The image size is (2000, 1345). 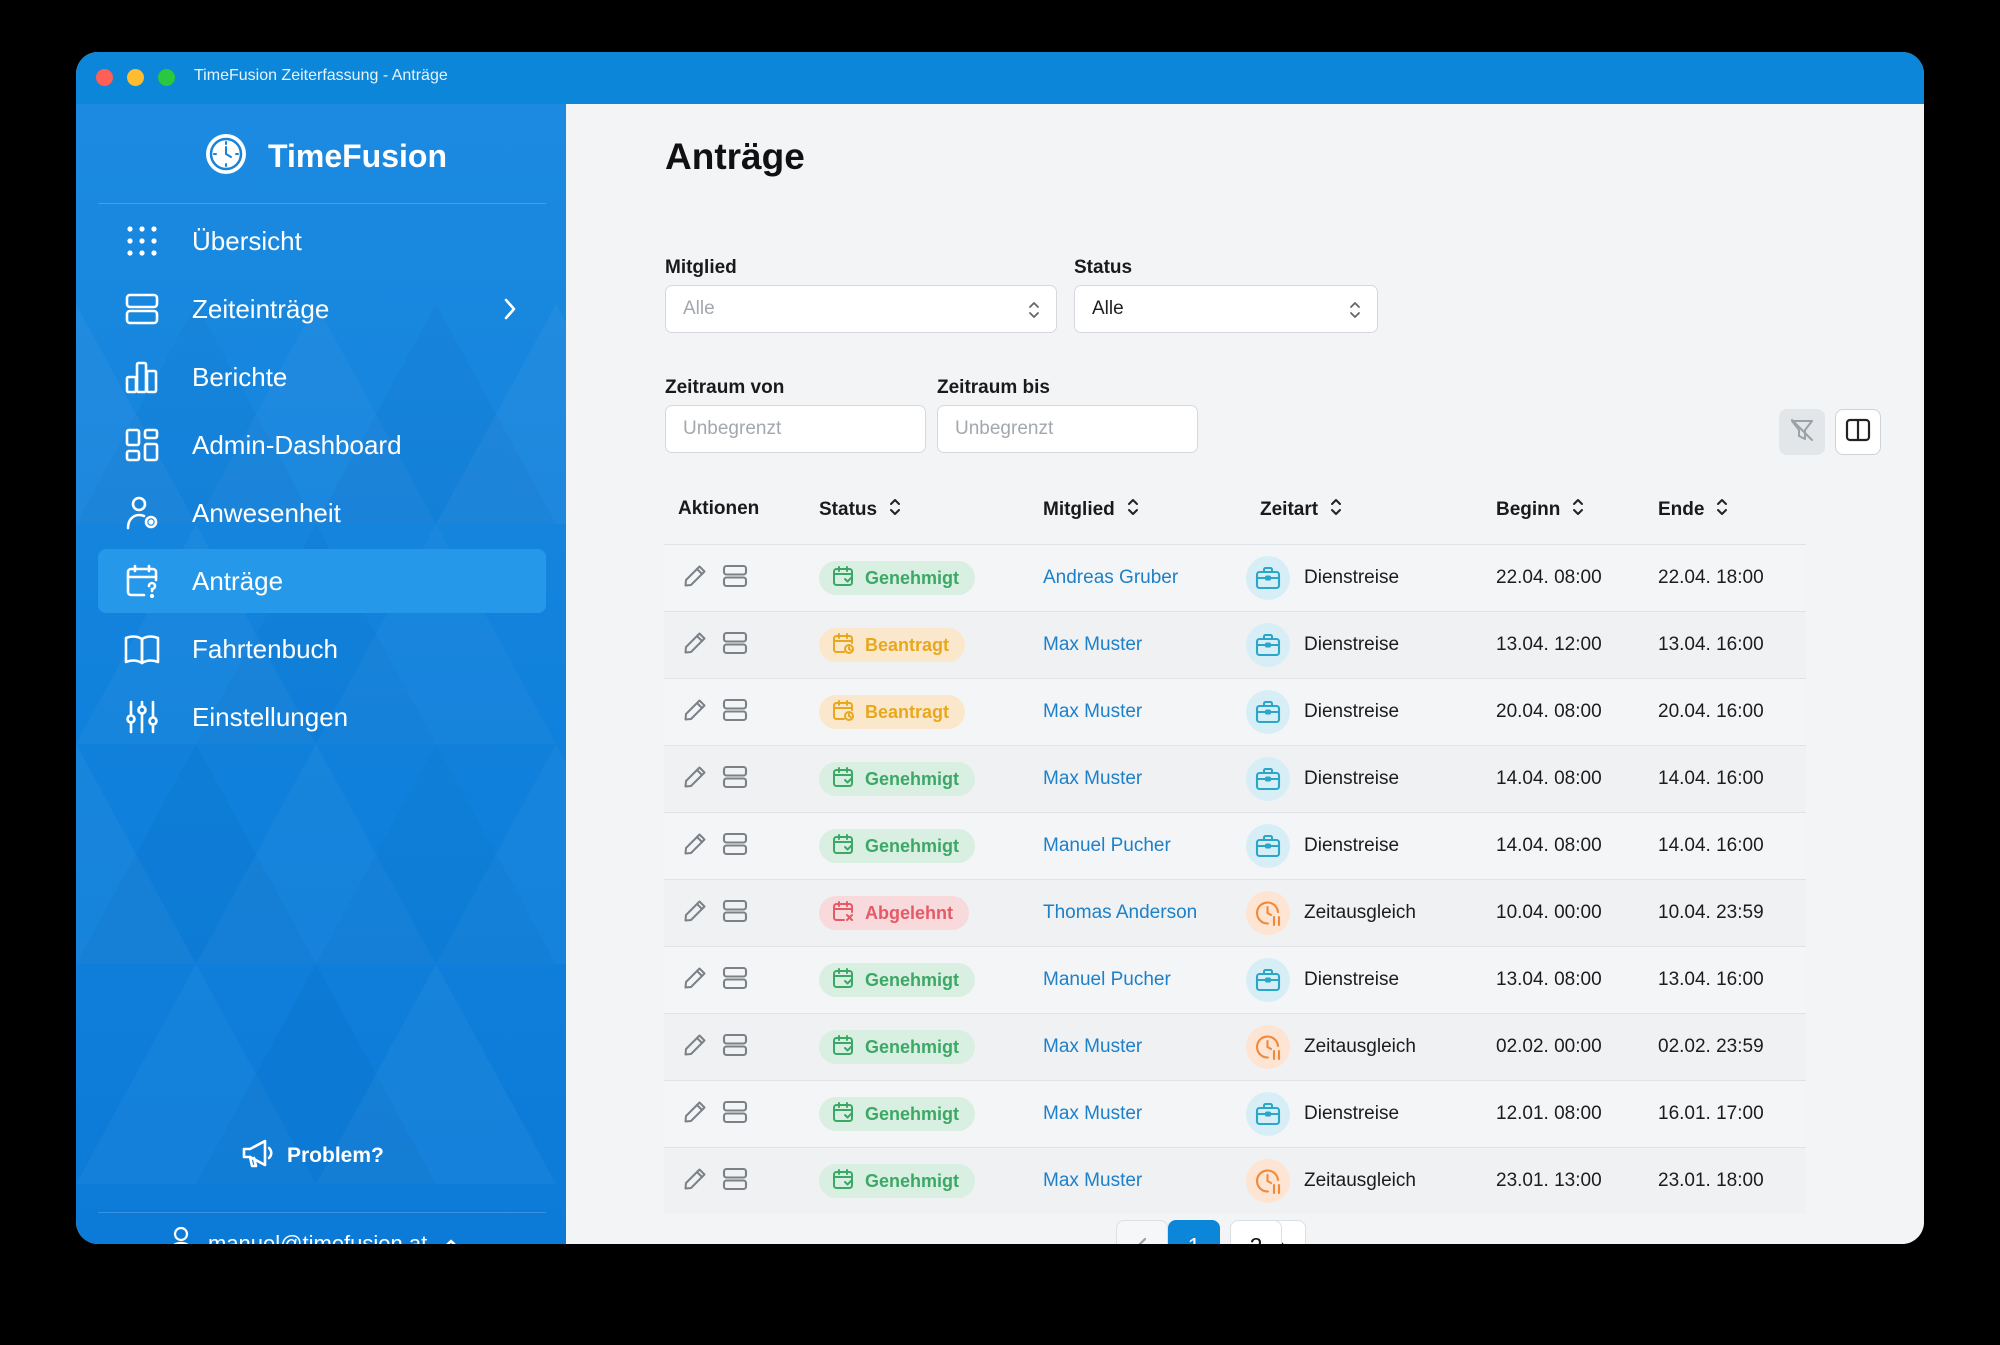 What do you see at coordinates (1549, 1113) in the screenshot?
I see `start-cell: 12.01. 08:00` at bounding box center [1549, 1113].